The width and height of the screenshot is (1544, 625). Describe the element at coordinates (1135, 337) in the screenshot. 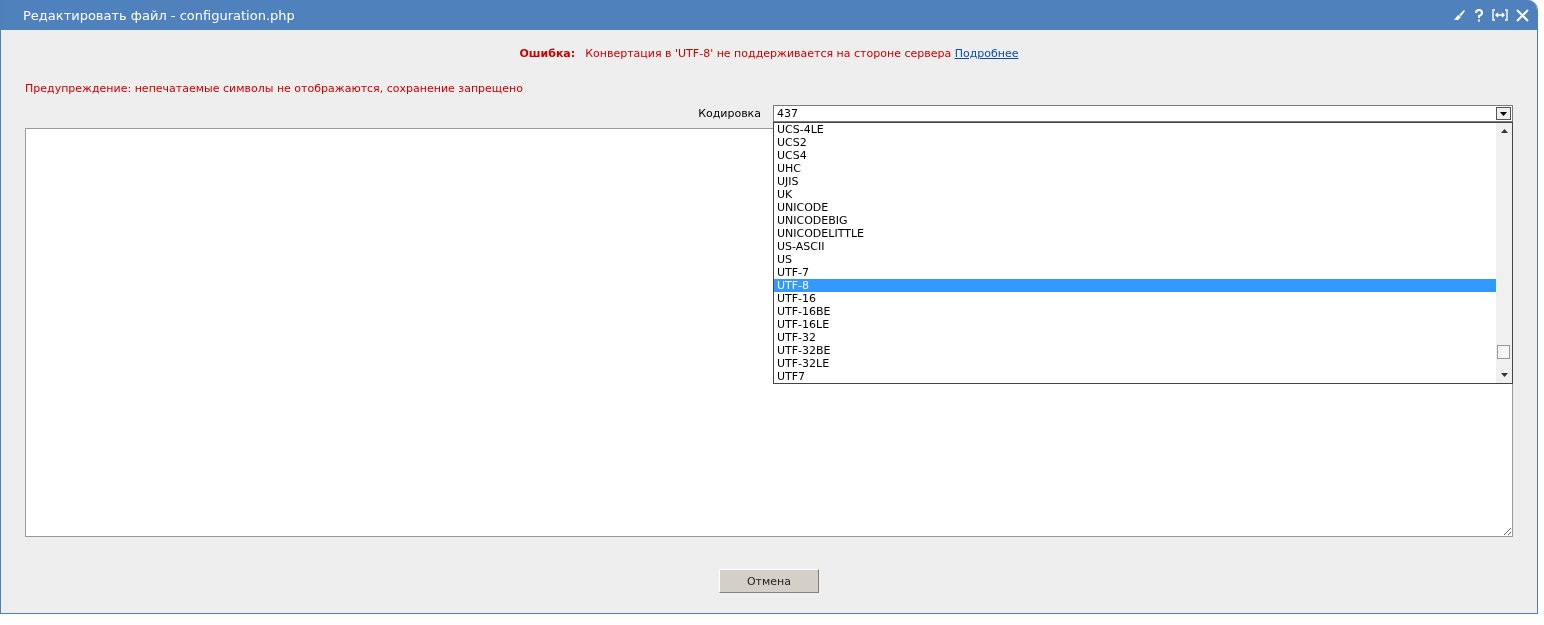

I see `dropdown-option: UTF-32` at that location.